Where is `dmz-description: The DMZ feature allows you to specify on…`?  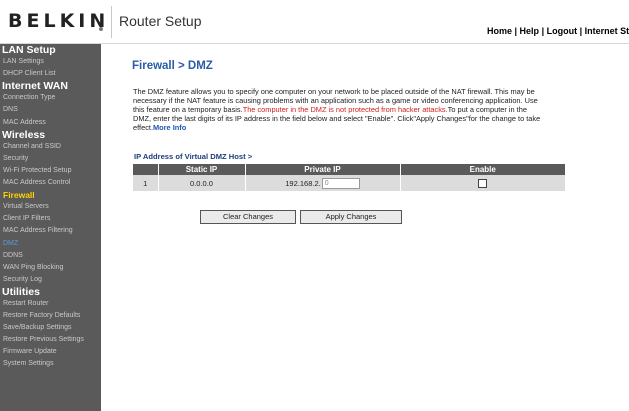
dmz-description: The DMZ feature allows you to specify on… is located at coordinates (338, 109).